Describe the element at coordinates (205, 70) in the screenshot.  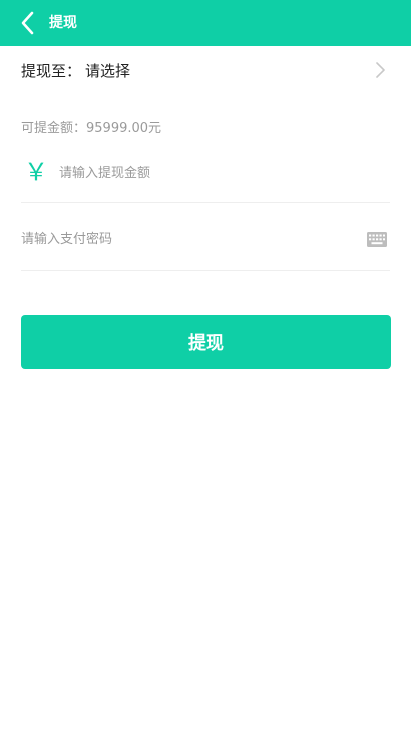
I see `withdraw-target-selector: 提现至： 请选择` at that location.